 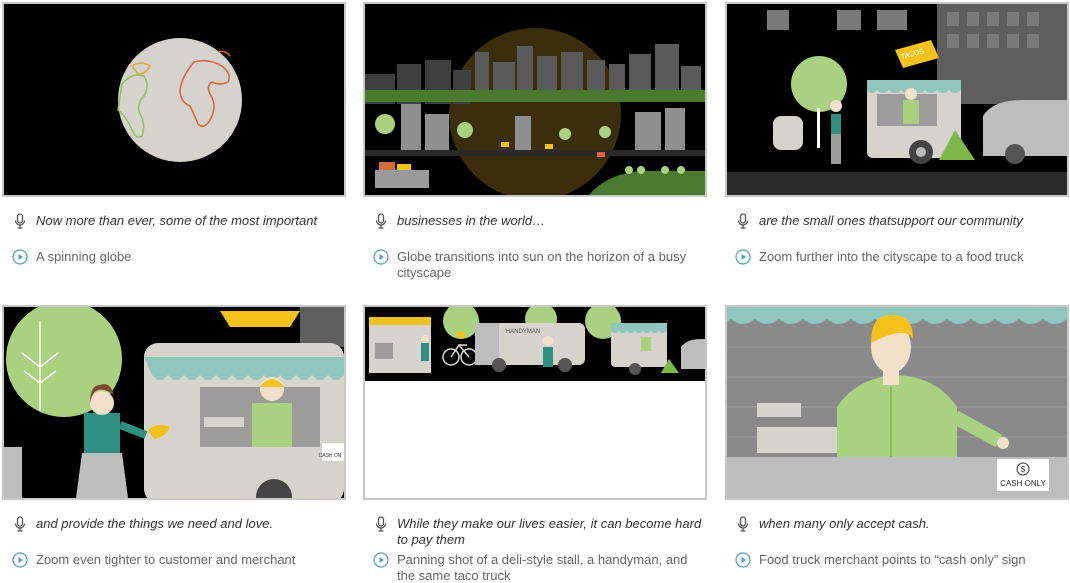 I want to click on frame-thumbnail: CASH ON, so click(x=174, y=402).